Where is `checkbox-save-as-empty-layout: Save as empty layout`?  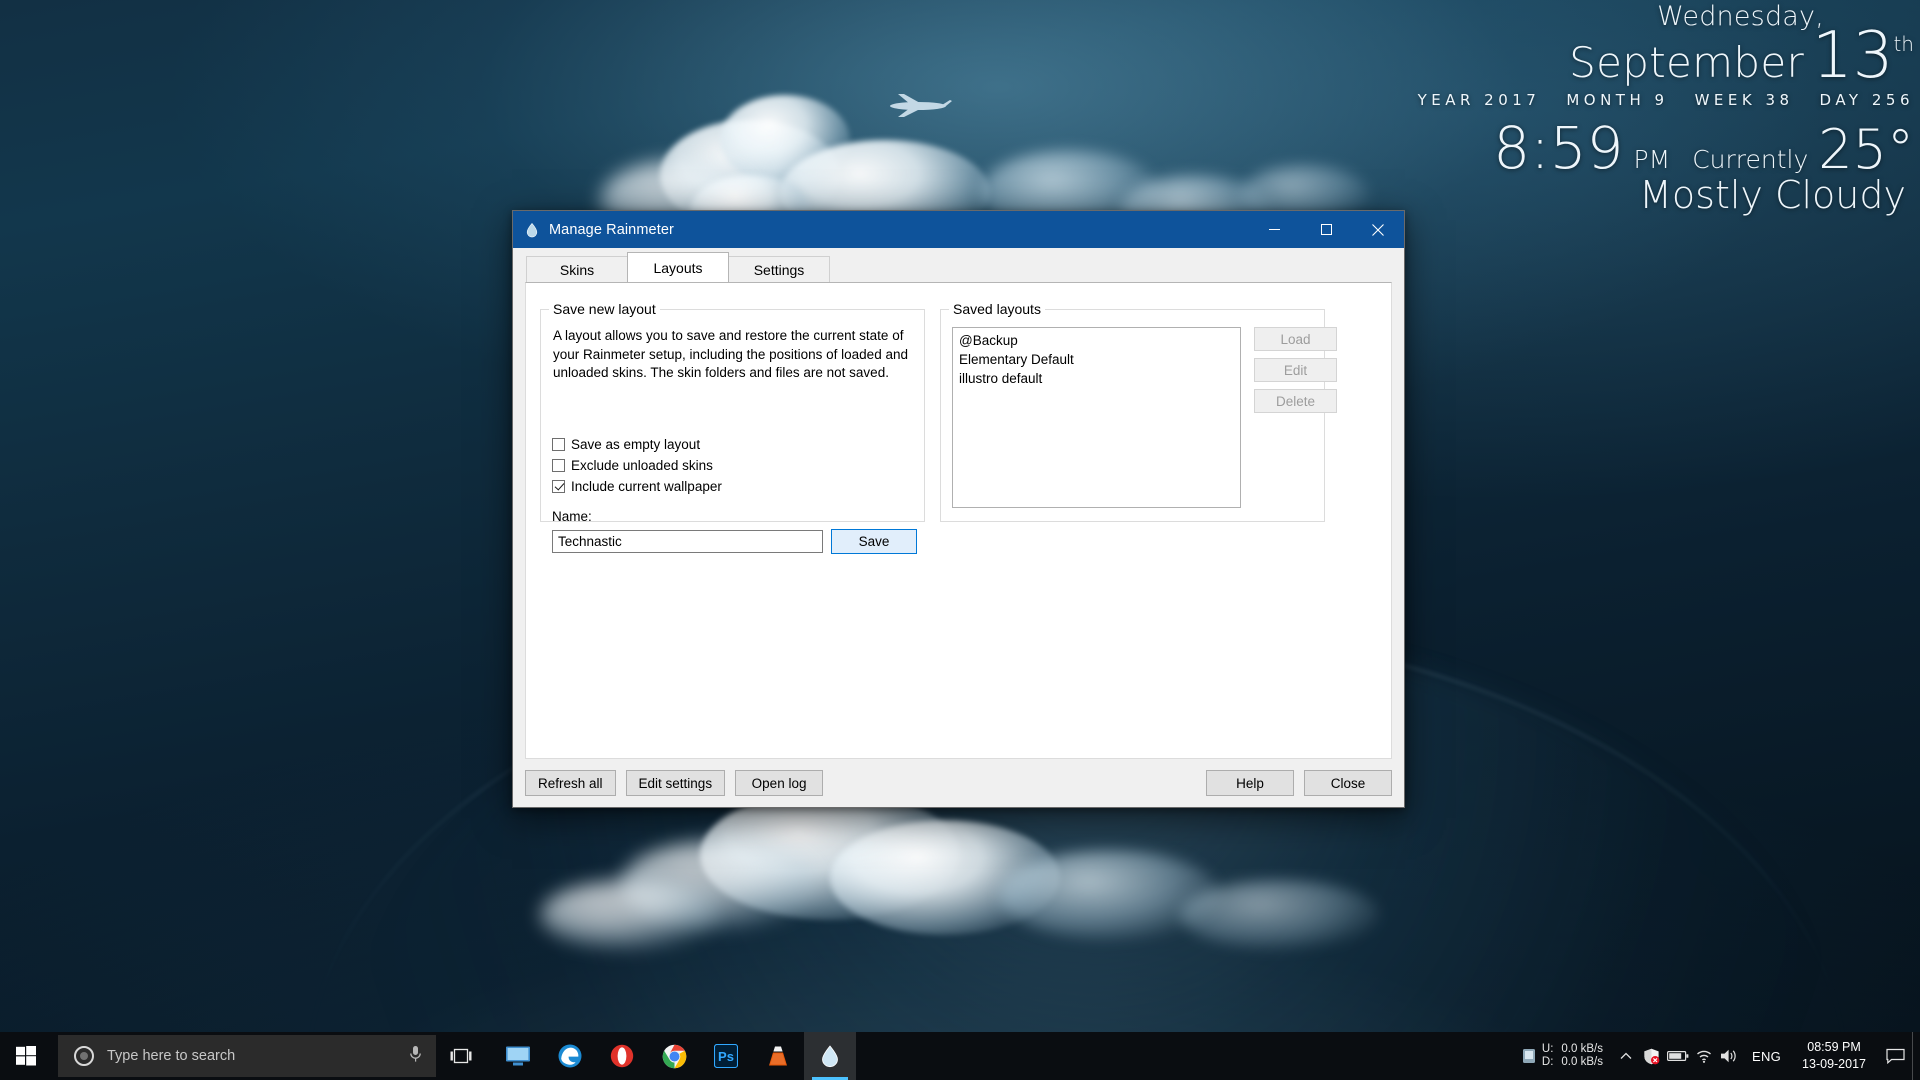
checkbox-save-as-empty-layout: Save as empty layout is located at coordinates (626, 444).